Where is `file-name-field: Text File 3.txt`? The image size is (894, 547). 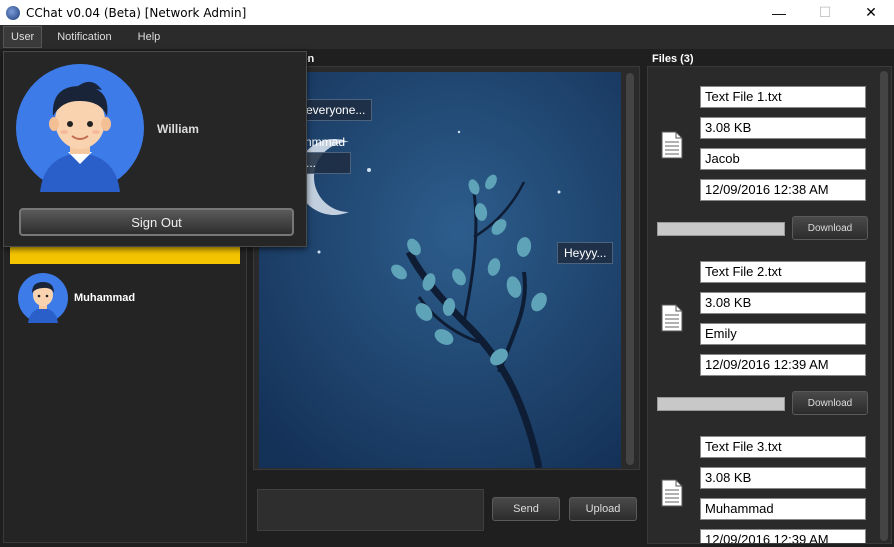
file-name-field: Text File 3.txt is located at coordinates (783, 447).